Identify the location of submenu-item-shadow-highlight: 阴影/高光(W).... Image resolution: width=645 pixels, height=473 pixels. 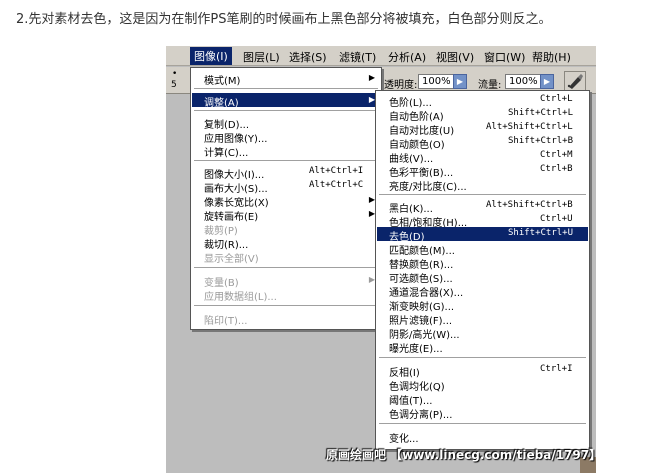
(482, 333).